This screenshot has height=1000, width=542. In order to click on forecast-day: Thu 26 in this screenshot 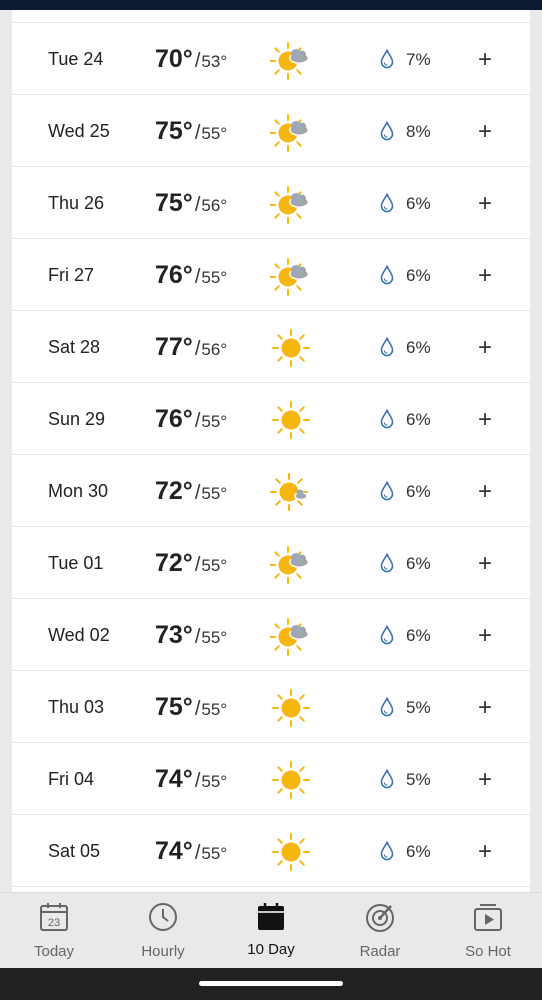, I will do `click(76, 203)`.